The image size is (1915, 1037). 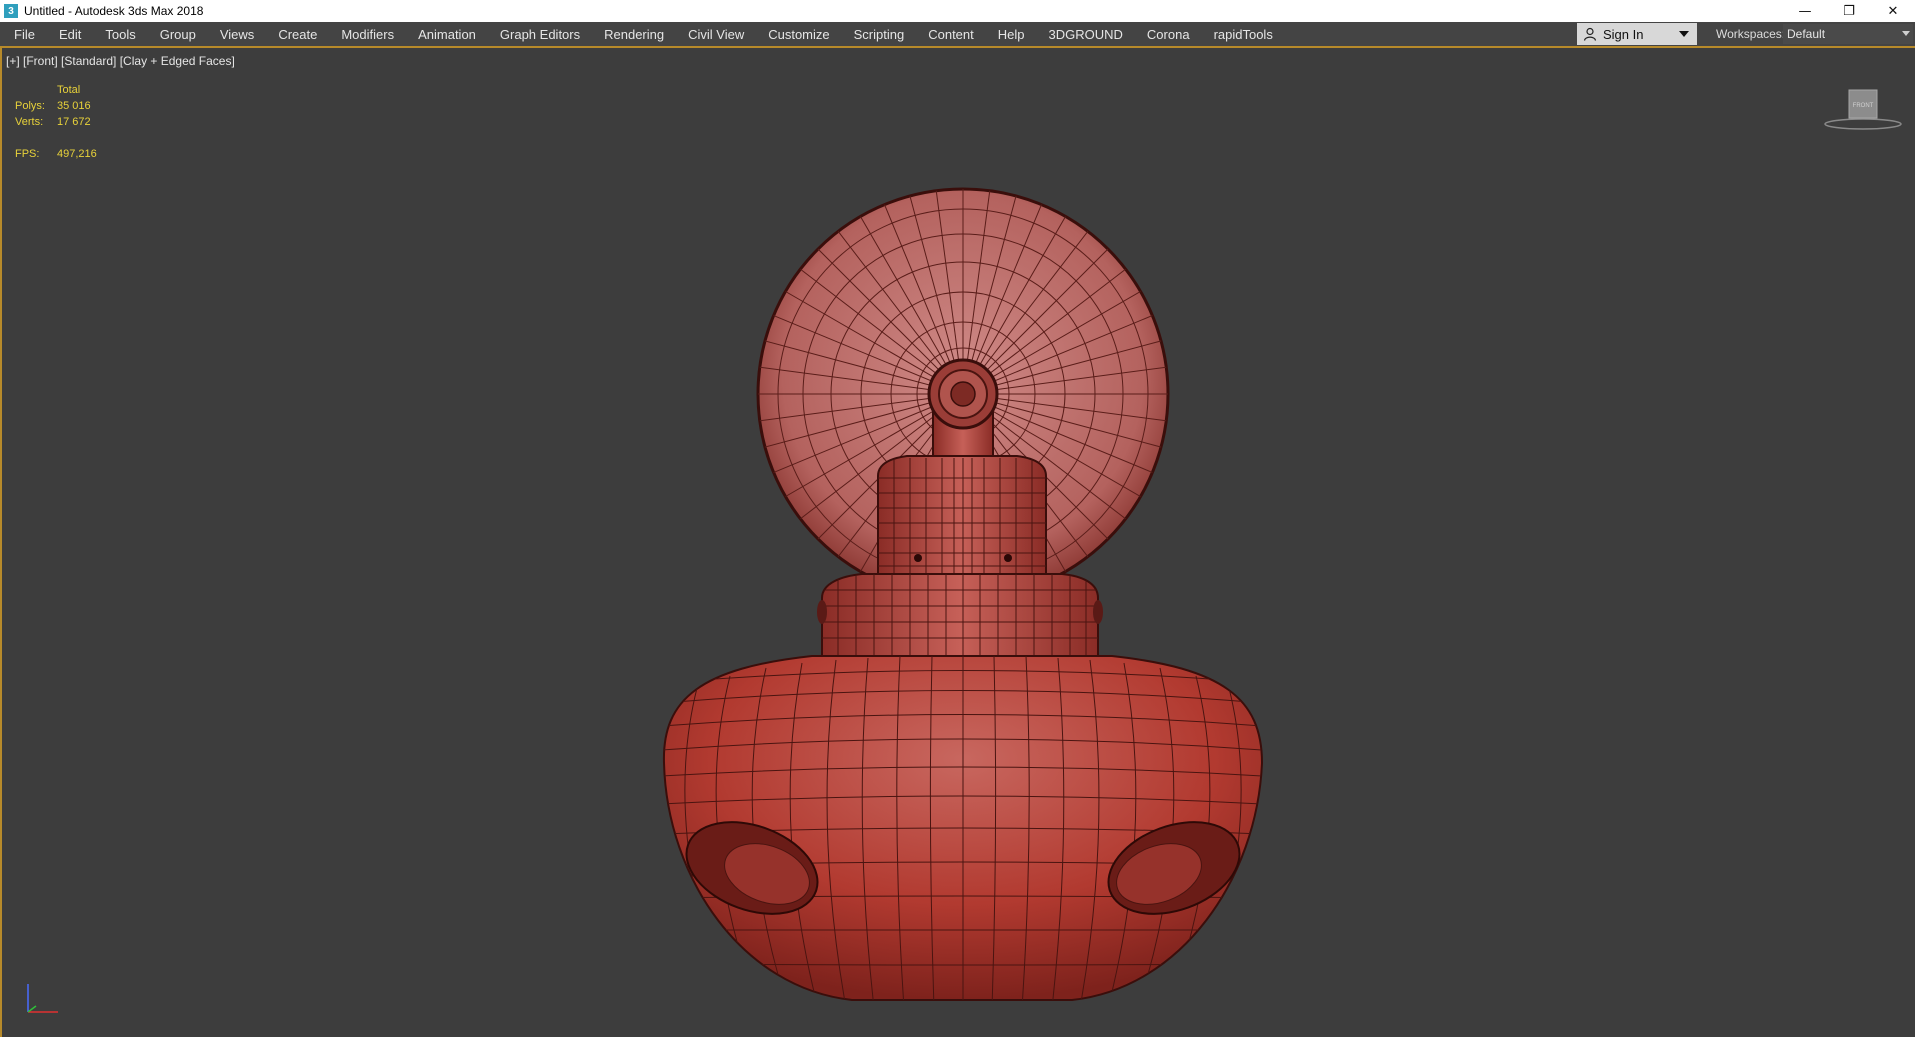 I want to click on restore-button: ❐, so click(x=1849, y=11).